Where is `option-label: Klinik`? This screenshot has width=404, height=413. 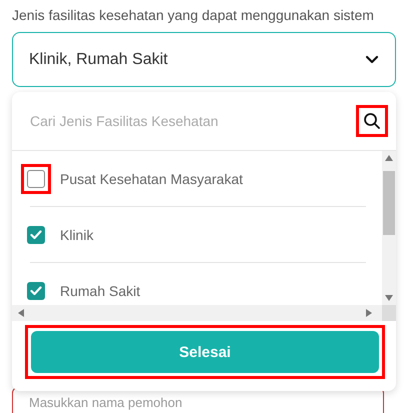 option-label: Klinik is located at coordinates (77, 234).